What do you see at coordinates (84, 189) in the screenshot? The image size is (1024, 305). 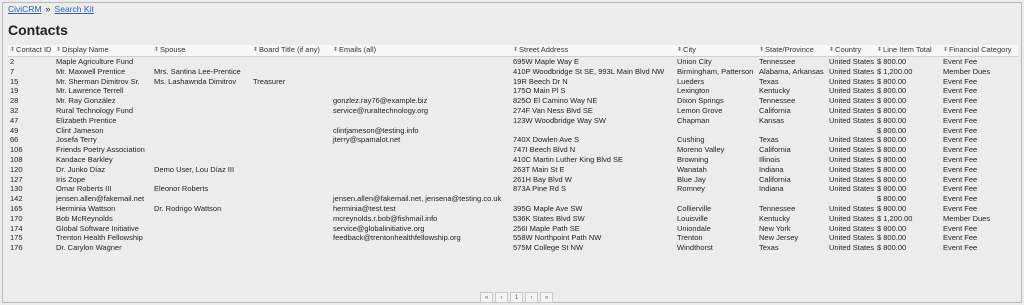 I see `cell-display-name: Omar Roberts III` at bounding box center [84, 189].